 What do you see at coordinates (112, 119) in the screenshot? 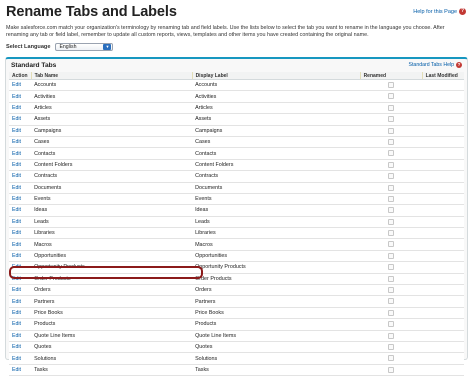
I see `tab-name-cell: Assets` at bounding box center [112, 119].